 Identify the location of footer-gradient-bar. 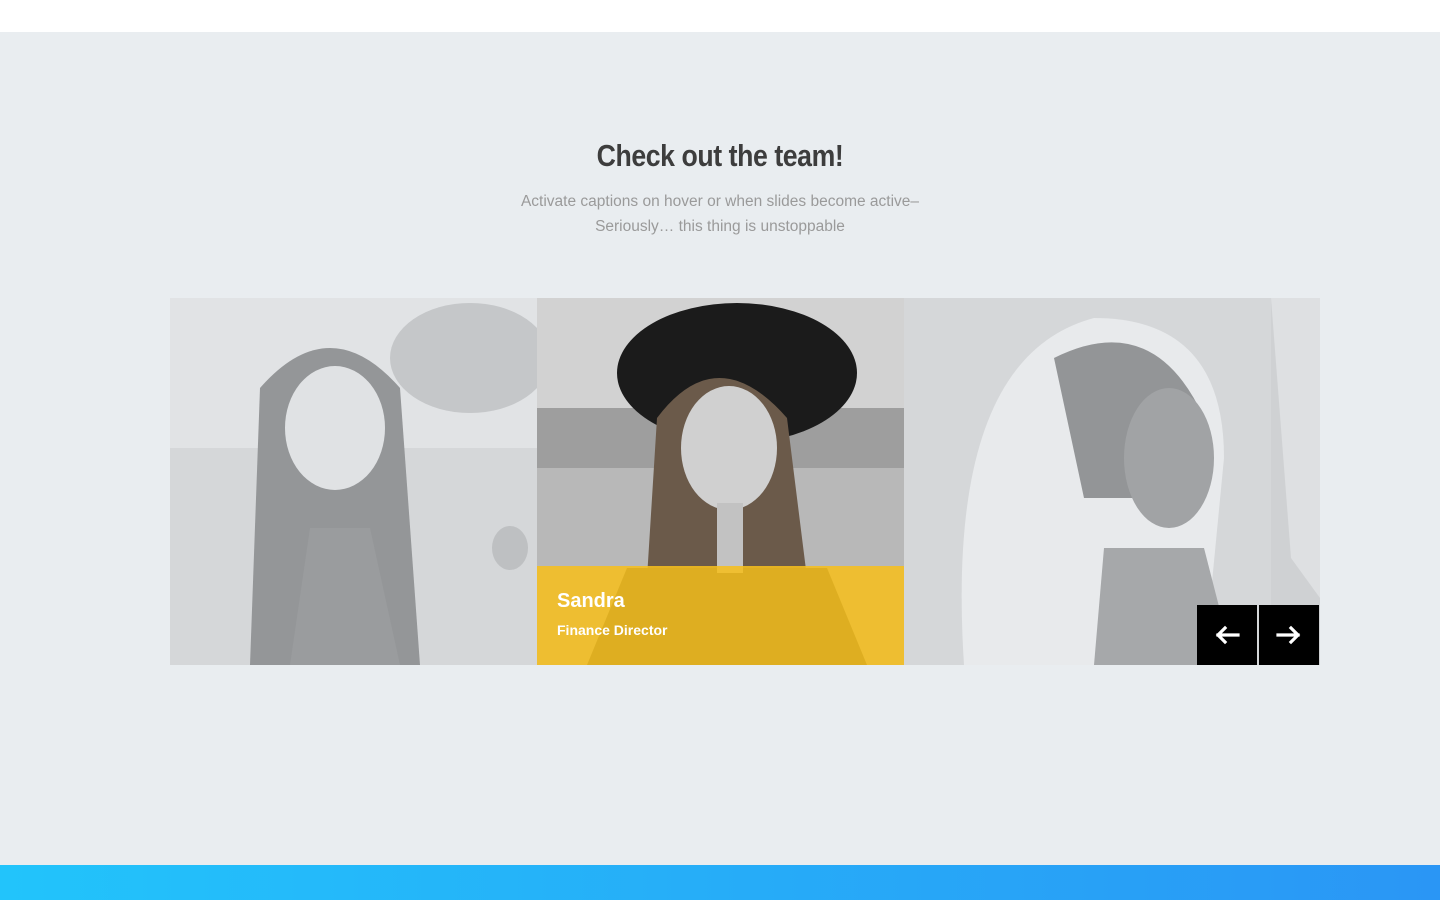
(720, 882).